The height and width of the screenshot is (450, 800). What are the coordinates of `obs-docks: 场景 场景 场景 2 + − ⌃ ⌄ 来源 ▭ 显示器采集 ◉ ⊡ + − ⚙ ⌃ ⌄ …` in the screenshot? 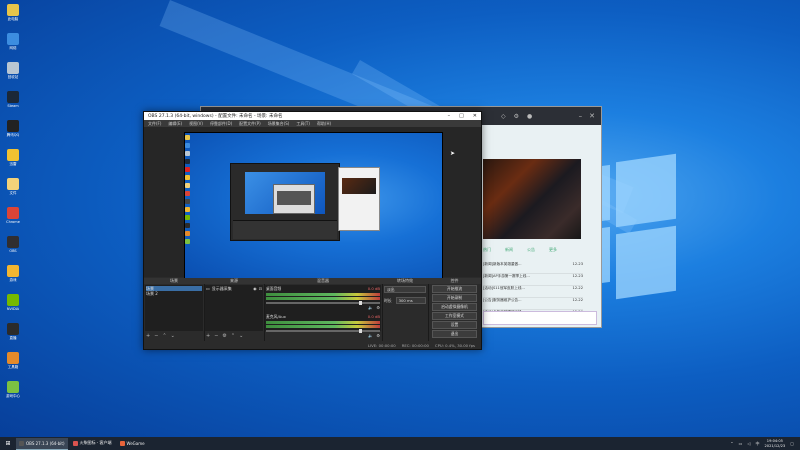 It's located at (312, 313).